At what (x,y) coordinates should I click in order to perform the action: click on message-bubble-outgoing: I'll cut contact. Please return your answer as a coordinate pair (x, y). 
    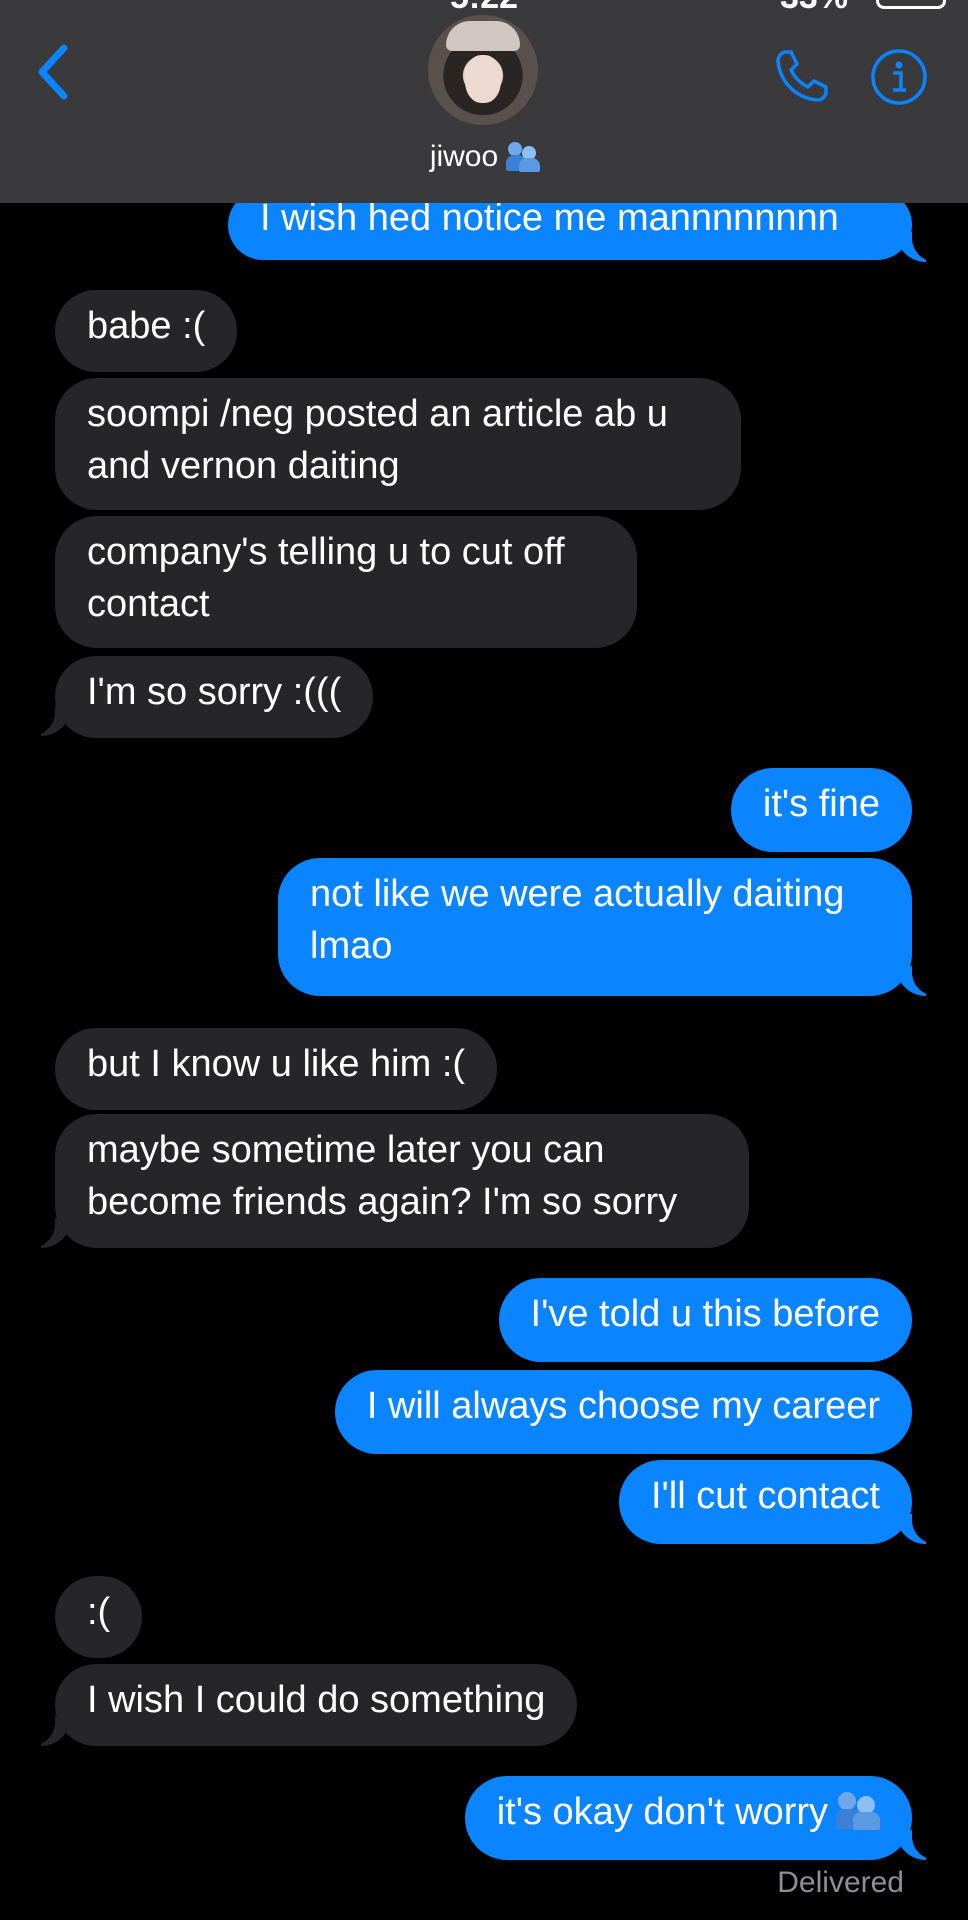
    Looking at the image, I should click on (765, 1502).